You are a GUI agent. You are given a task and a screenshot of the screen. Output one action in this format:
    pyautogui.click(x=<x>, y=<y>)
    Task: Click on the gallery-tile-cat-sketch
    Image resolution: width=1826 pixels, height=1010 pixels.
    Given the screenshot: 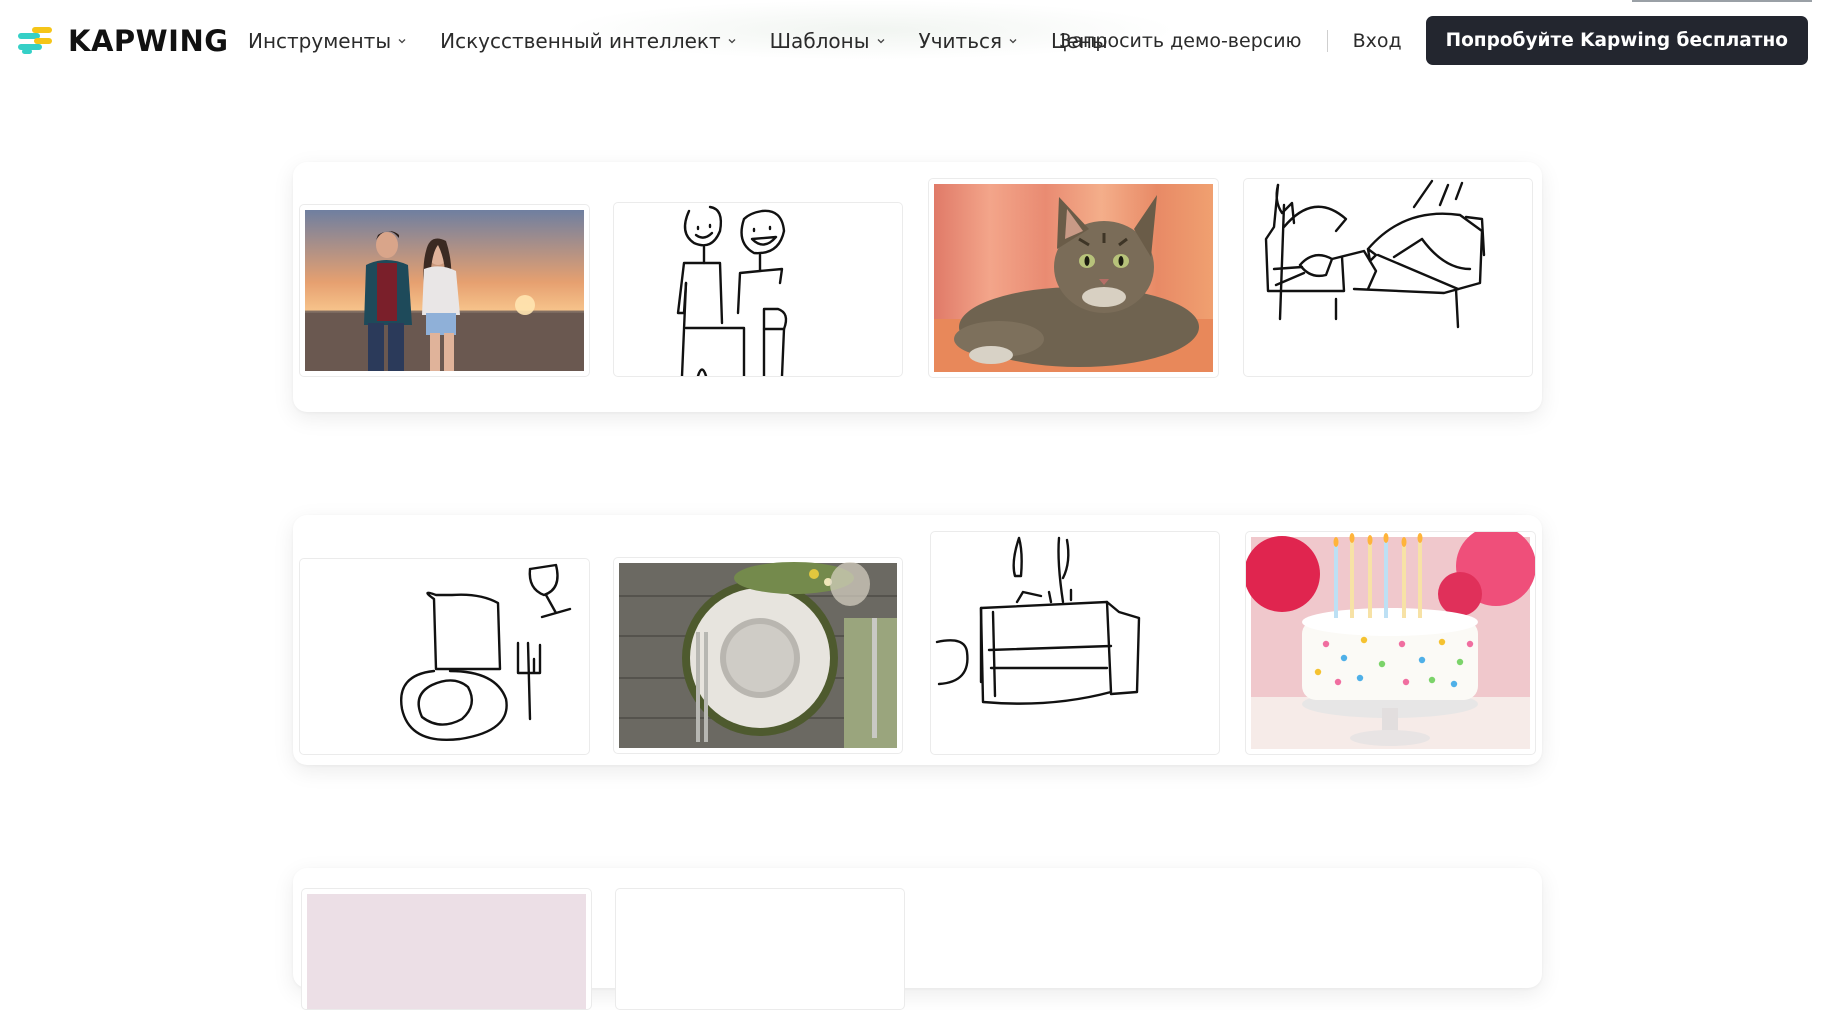 What is the action you would take?
    pyautogui.click(x=1388, y=277)
    